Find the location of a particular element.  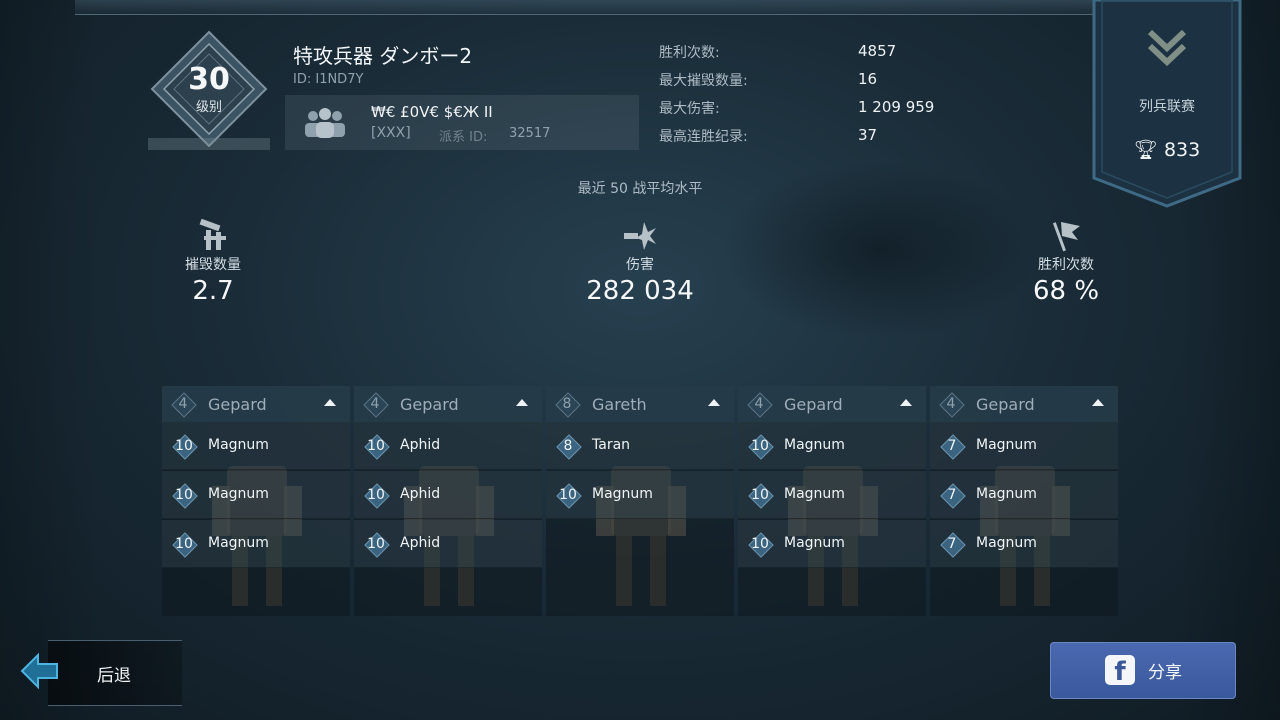

weapon-level: 7 is located at coordinates (952, 446).